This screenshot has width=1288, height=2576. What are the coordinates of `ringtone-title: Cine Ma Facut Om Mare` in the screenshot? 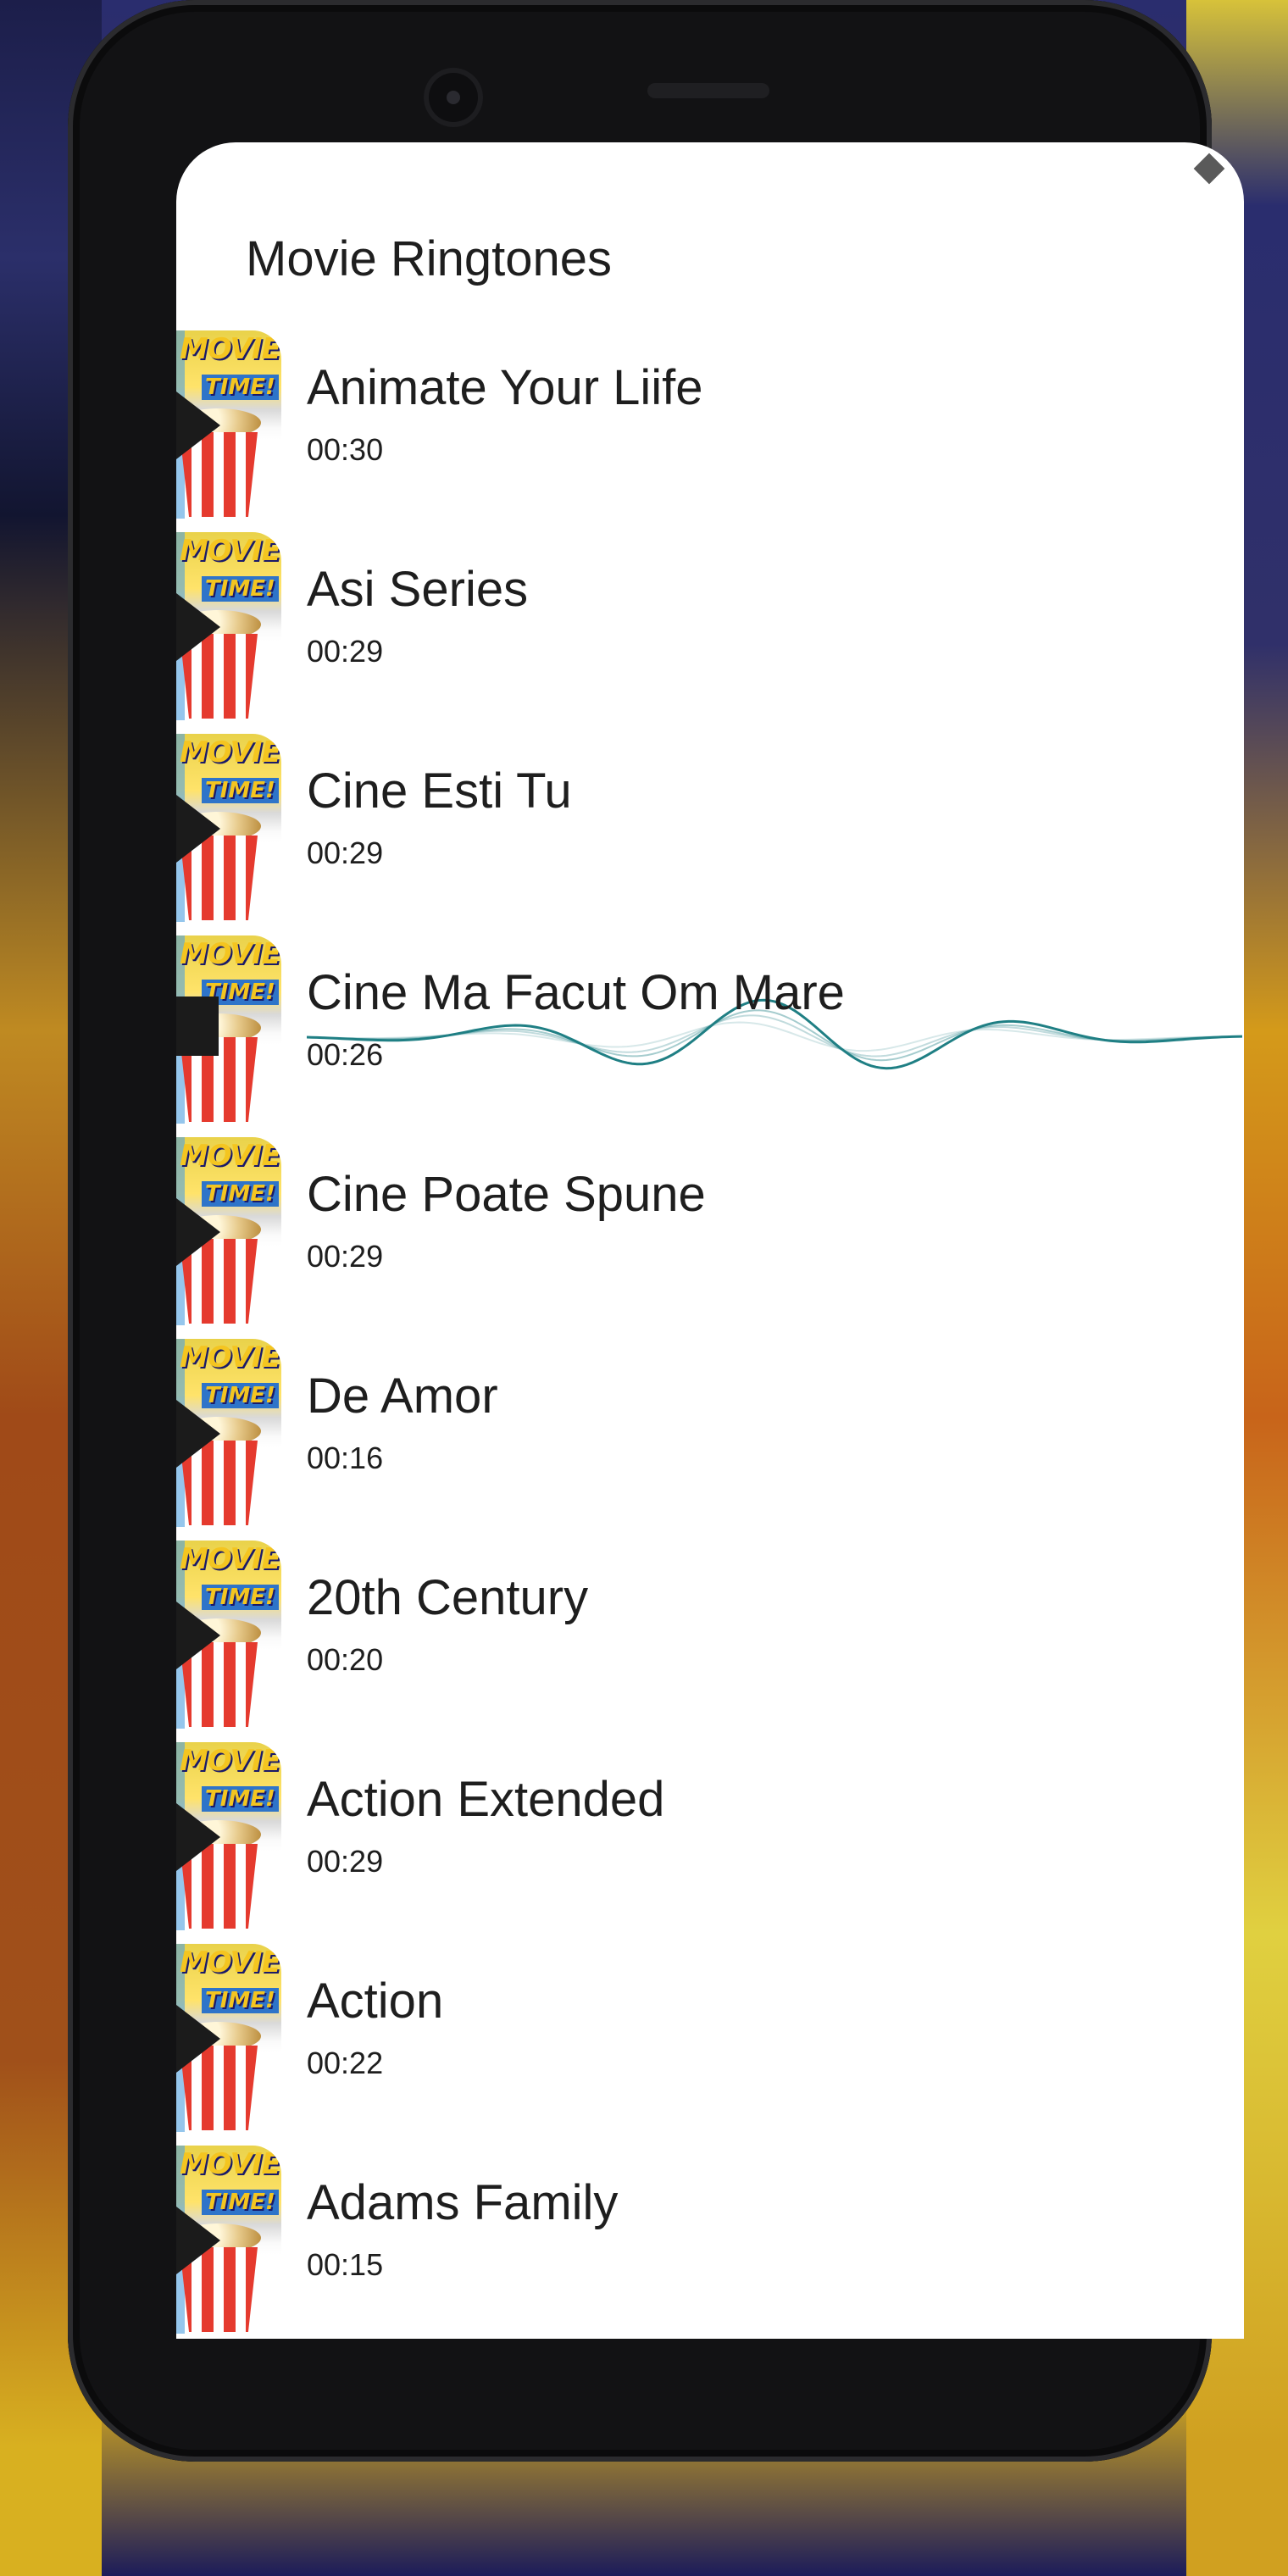 It's located at (576, 992).